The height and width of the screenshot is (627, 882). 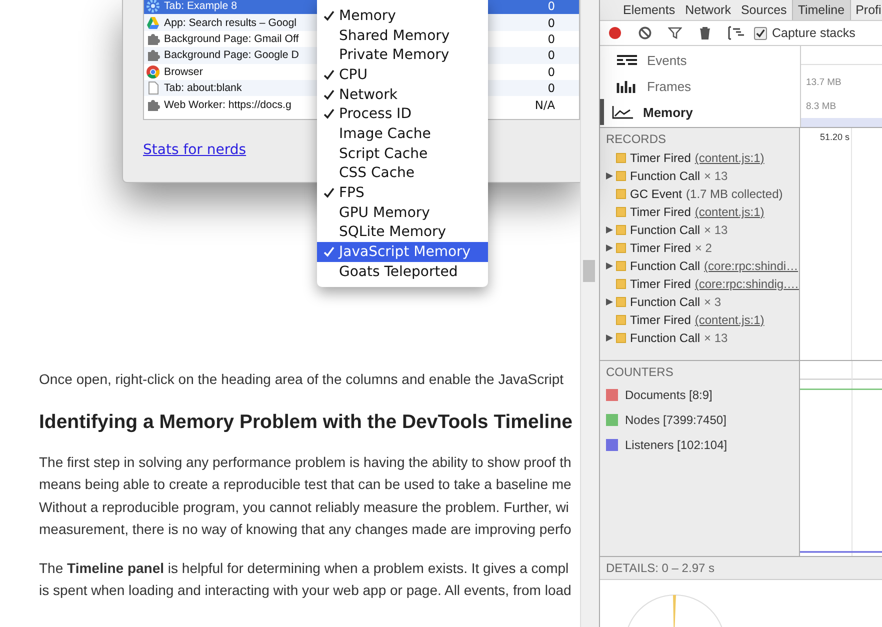 I want to click on trash-icon, so click(x=705, y=33).